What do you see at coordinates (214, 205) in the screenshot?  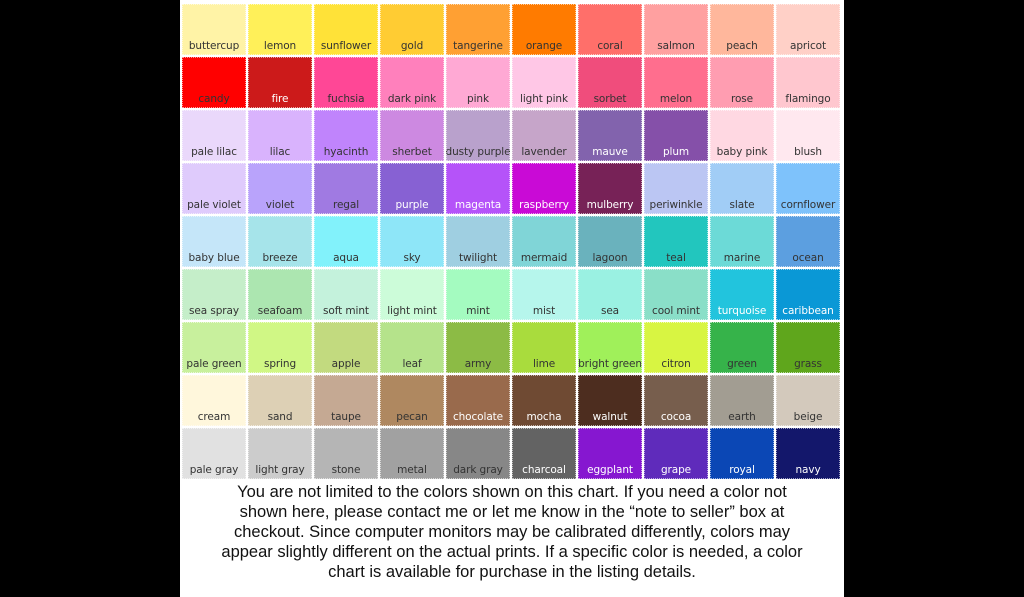 I see `swatch-label: pale violet` at bounding box center [214, 205].